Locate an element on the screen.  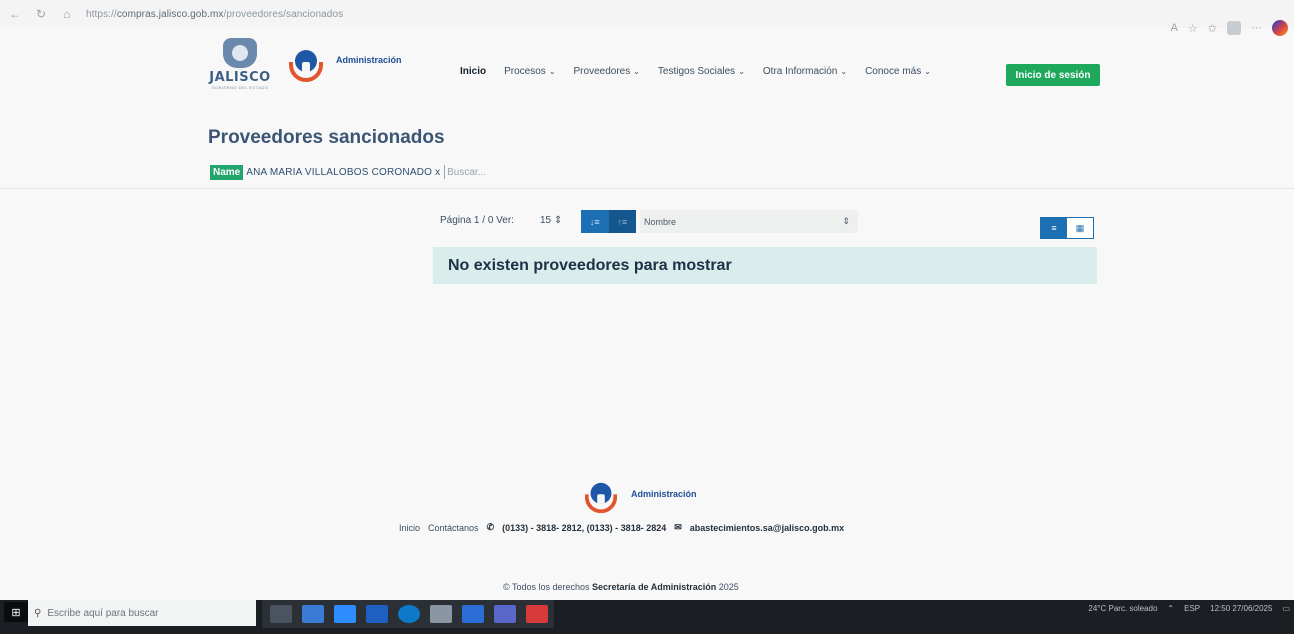
taskbar-search: ⚲ Escribe aquí para buscar is located at coordinates (142, 613).